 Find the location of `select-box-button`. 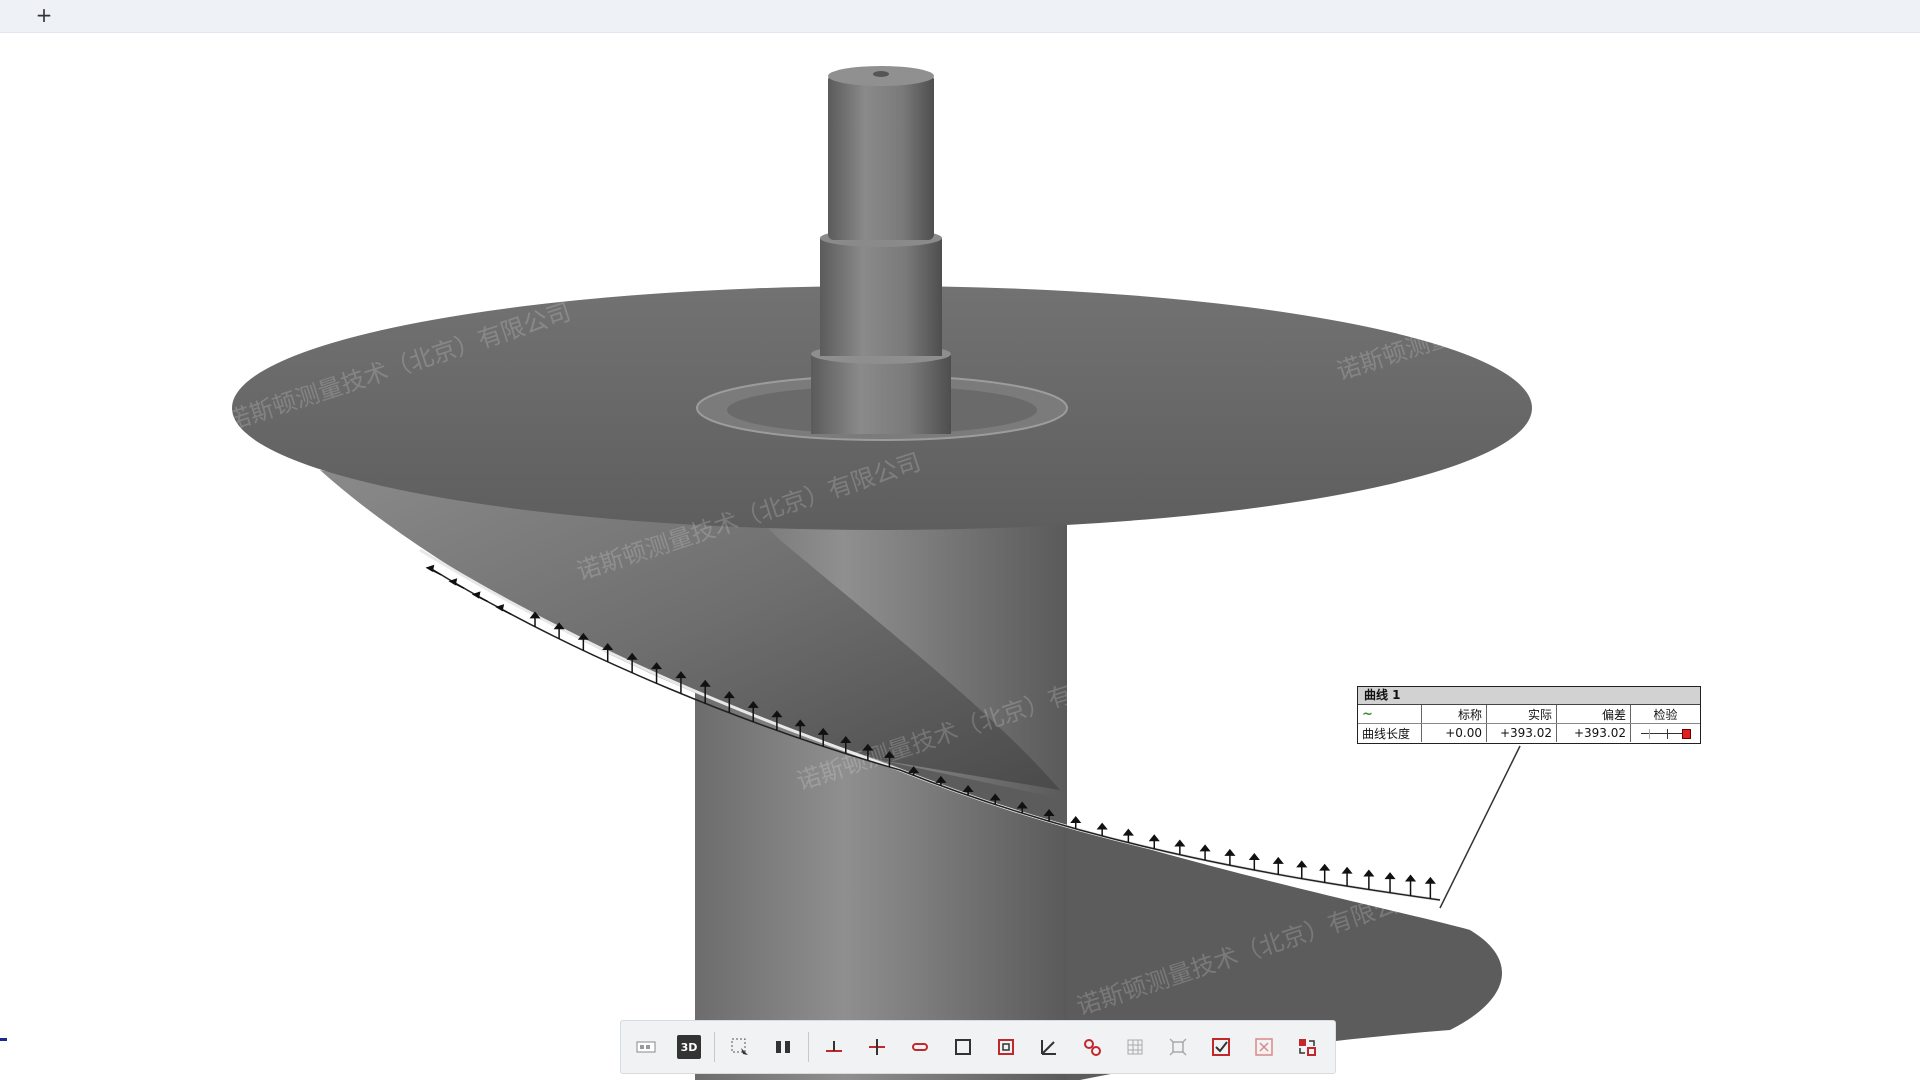

select-box-button is located at coordinates (740, 1047).